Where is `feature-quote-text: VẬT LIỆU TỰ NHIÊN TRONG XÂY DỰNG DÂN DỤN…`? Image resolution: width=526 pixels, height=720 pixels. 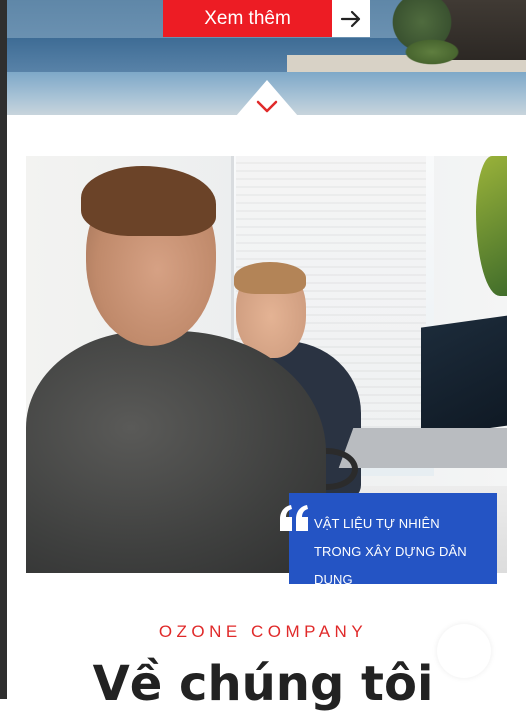
feature-quote-text: VẬT LIỆU TỰ NHIÊN TRONG XÂY DỰNG DÂN DỤN… is located at coordinates (390, 551).